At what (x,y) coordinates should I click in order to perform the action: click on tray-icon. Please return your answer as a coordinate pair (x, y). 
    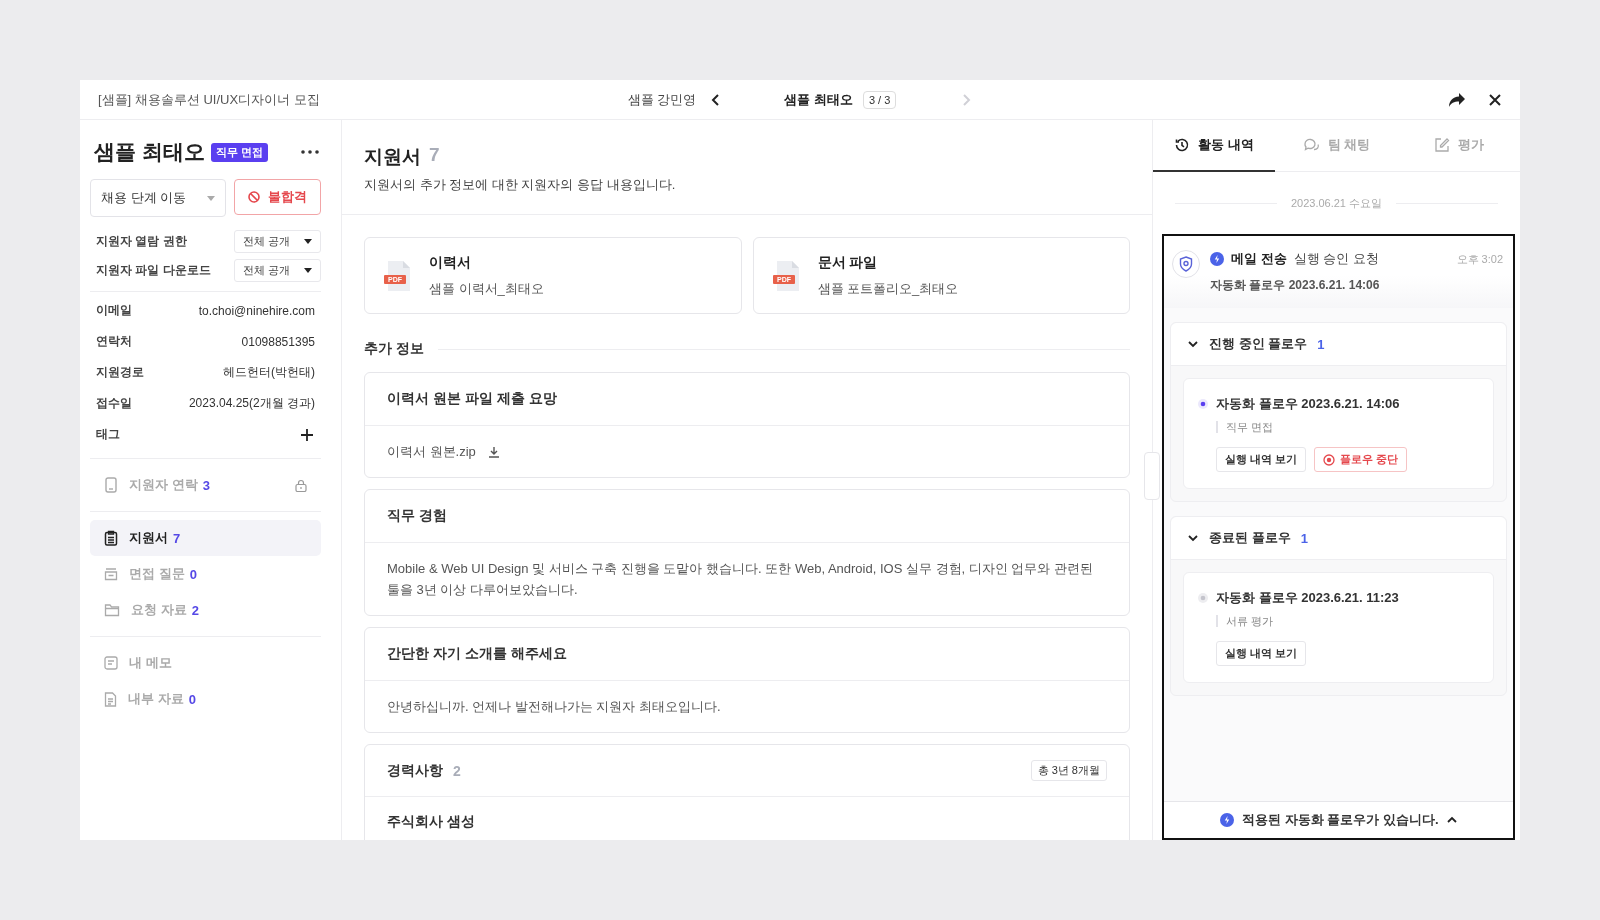
    Looking at the image, I should click on (111, 574).